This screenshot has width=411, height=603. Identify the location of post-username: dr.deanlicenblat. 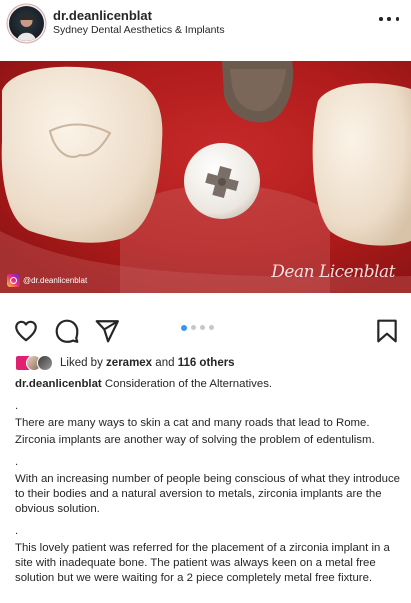
(102, 15).